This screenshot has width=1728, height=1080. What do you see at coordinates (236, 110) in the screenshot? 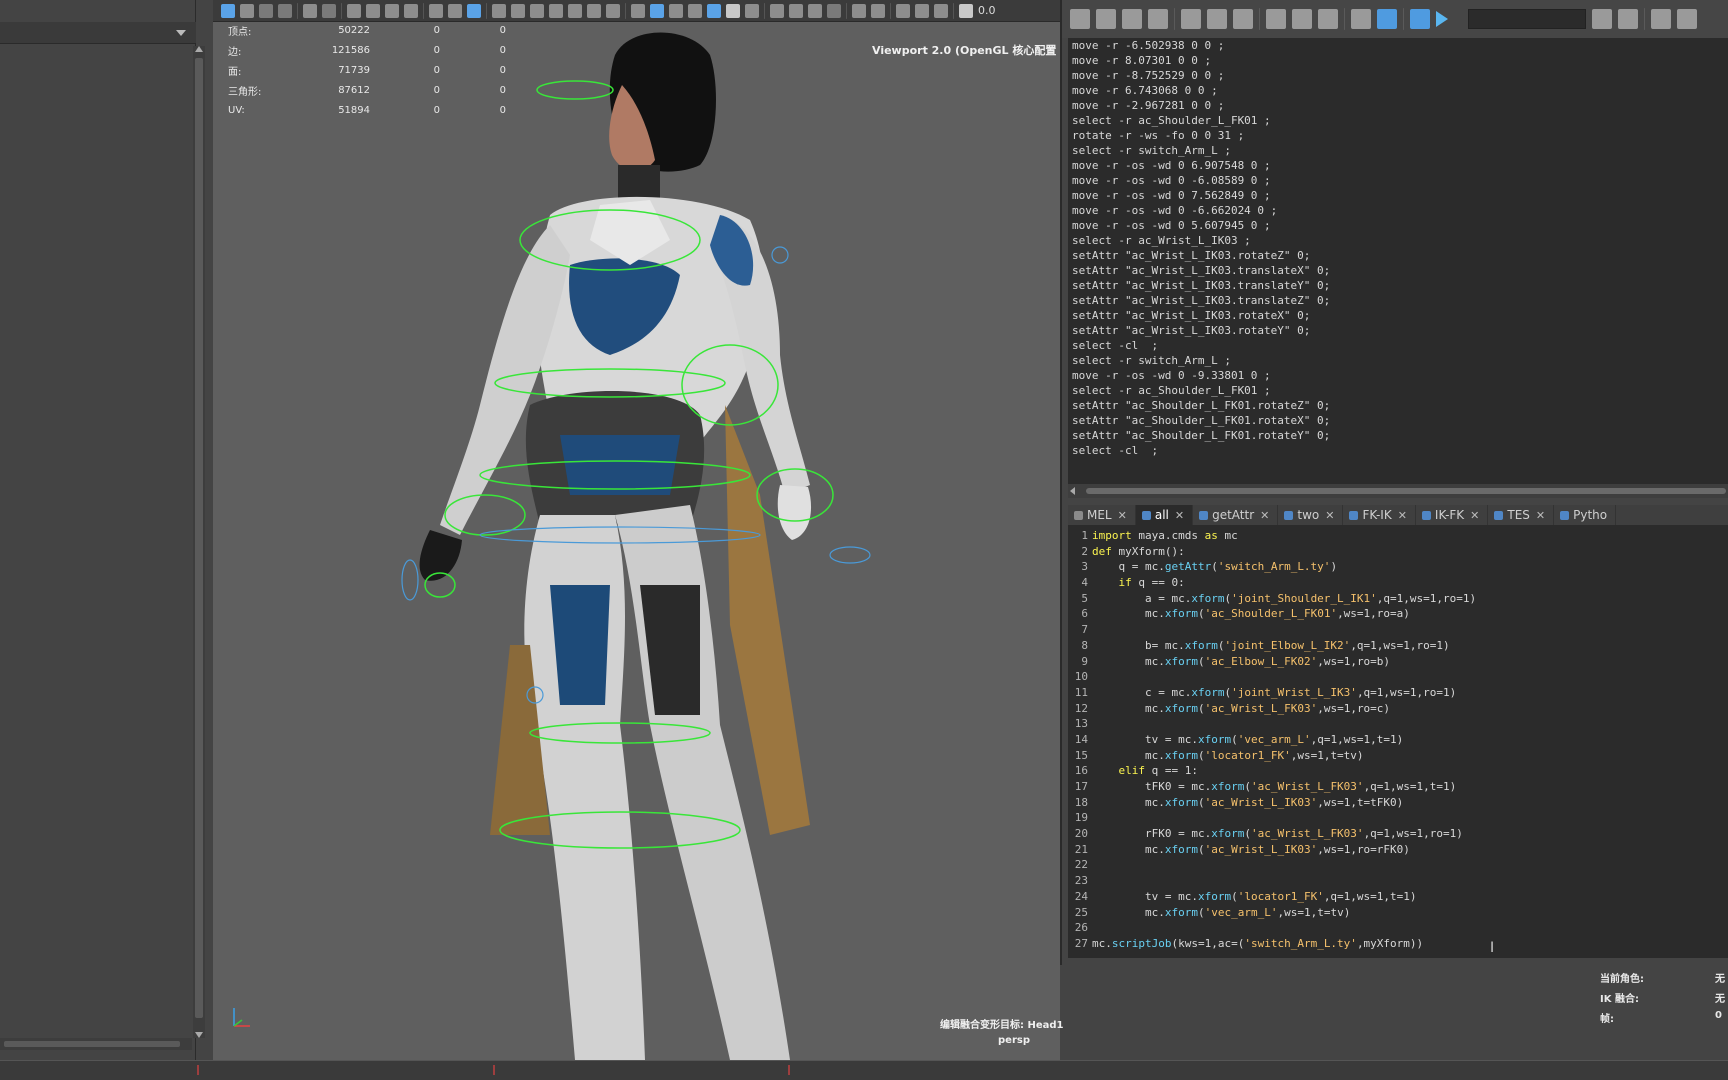
I see `hud-label: UV:` at bounding box center [236, 110].